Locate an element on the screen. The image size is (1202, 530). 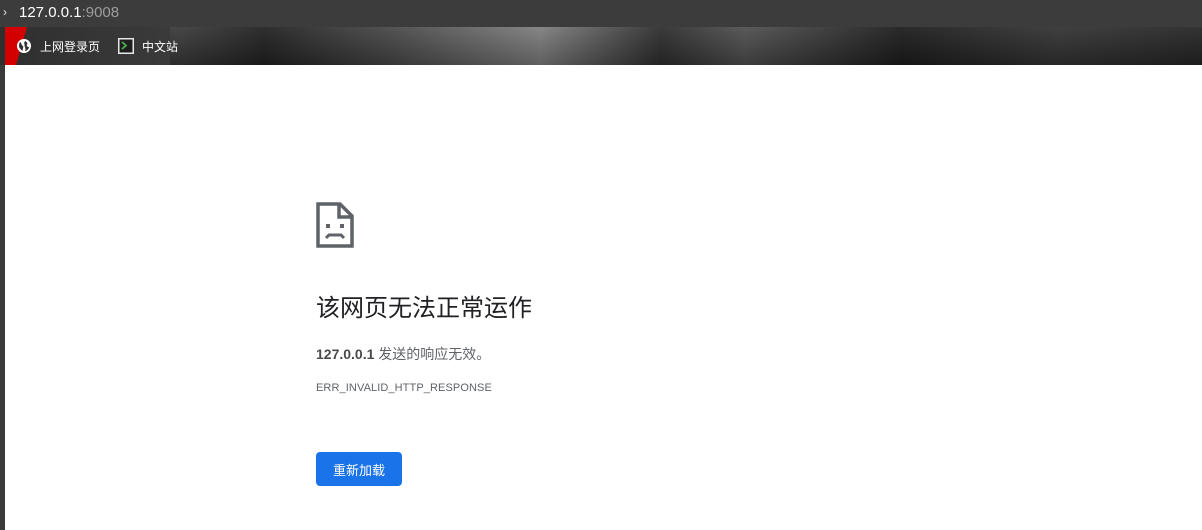
error-description: 127.0.0.1 发送的响应无效。 is located at coordinates (403, 354).